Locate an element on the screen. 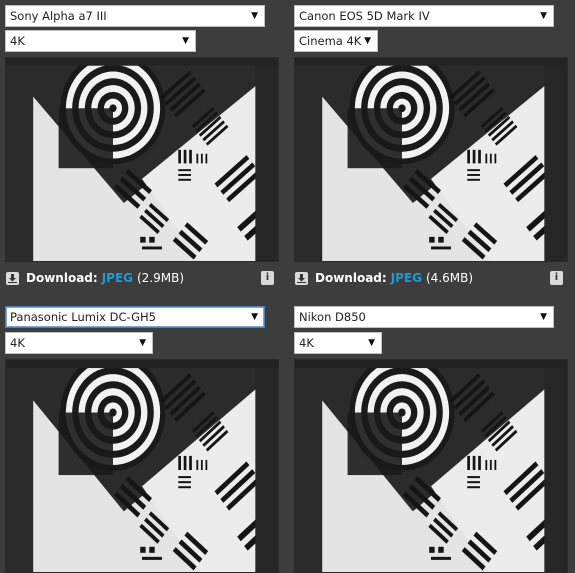 This screenshot has width=575, height=573. camera-select-value: Sony Alpha a7 III is located at coordinates (58, 16).